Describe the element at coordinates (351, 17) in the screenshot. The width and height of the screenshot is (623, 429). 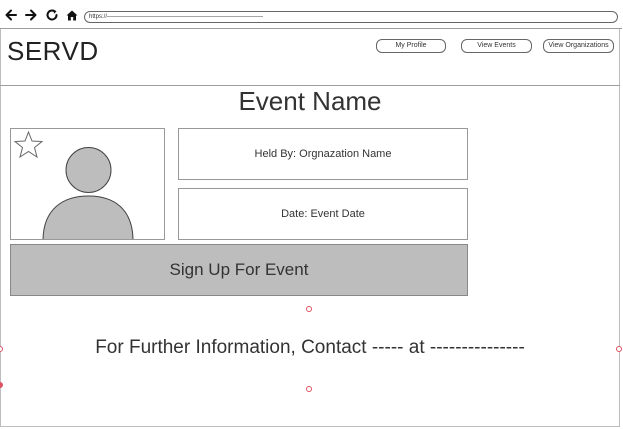
I see `address-bar: https://——————————————————————————` at that location.